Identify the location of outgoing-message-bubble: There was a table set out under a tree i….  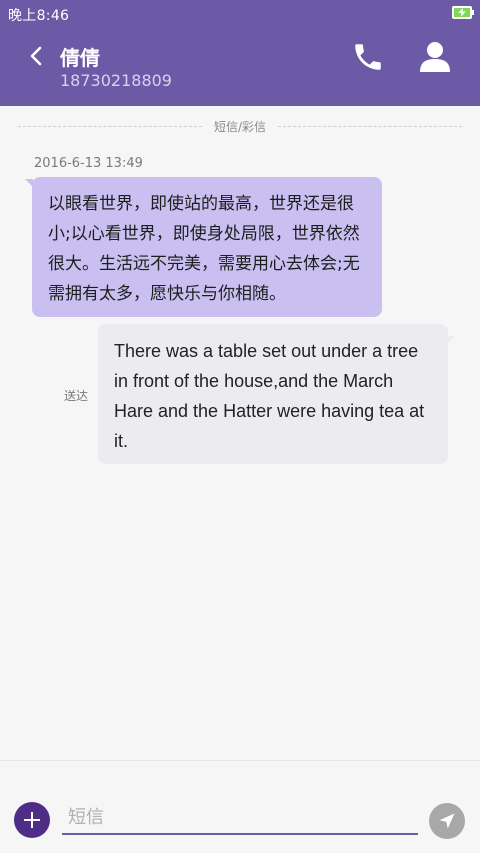
(276, 394).